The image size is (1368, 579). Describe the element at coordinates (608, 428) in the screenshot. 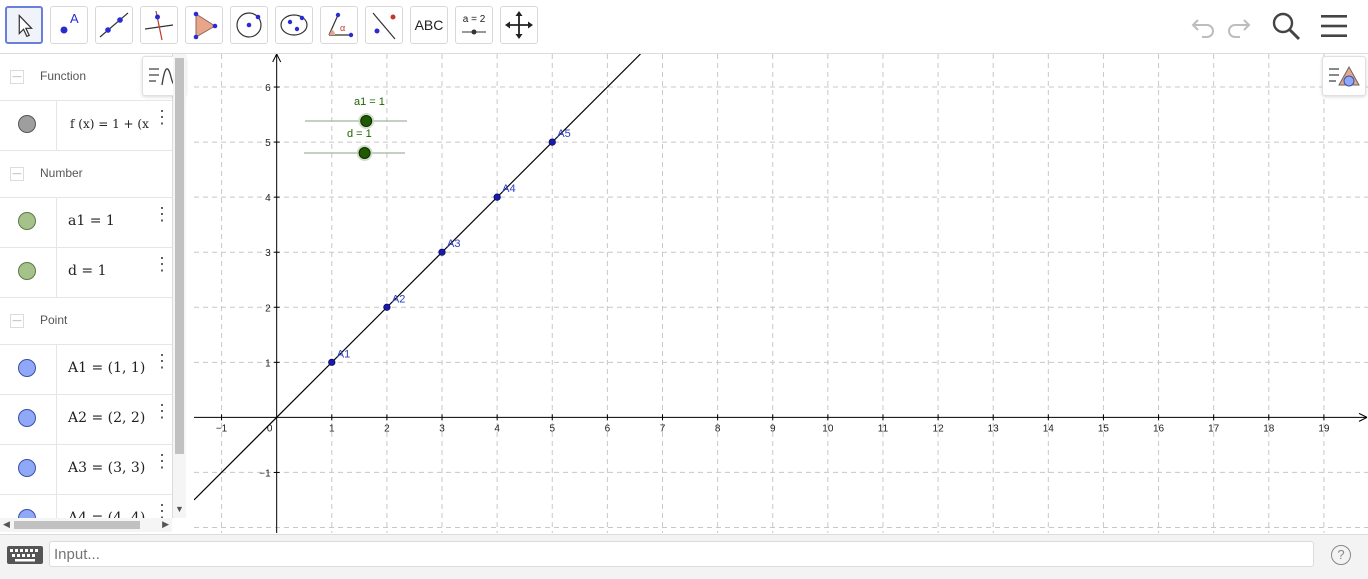

I see `x-tick-label: 6` at that location.